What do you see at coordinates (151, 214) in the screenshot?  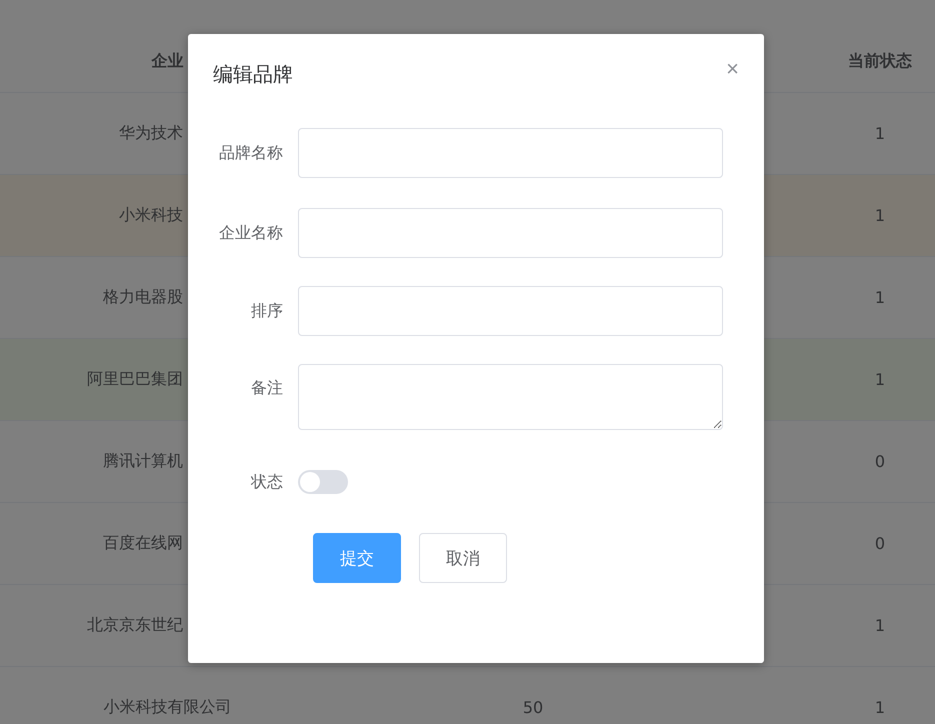 I see `table-cell: 小米科技` at bounding box center [151, 214].